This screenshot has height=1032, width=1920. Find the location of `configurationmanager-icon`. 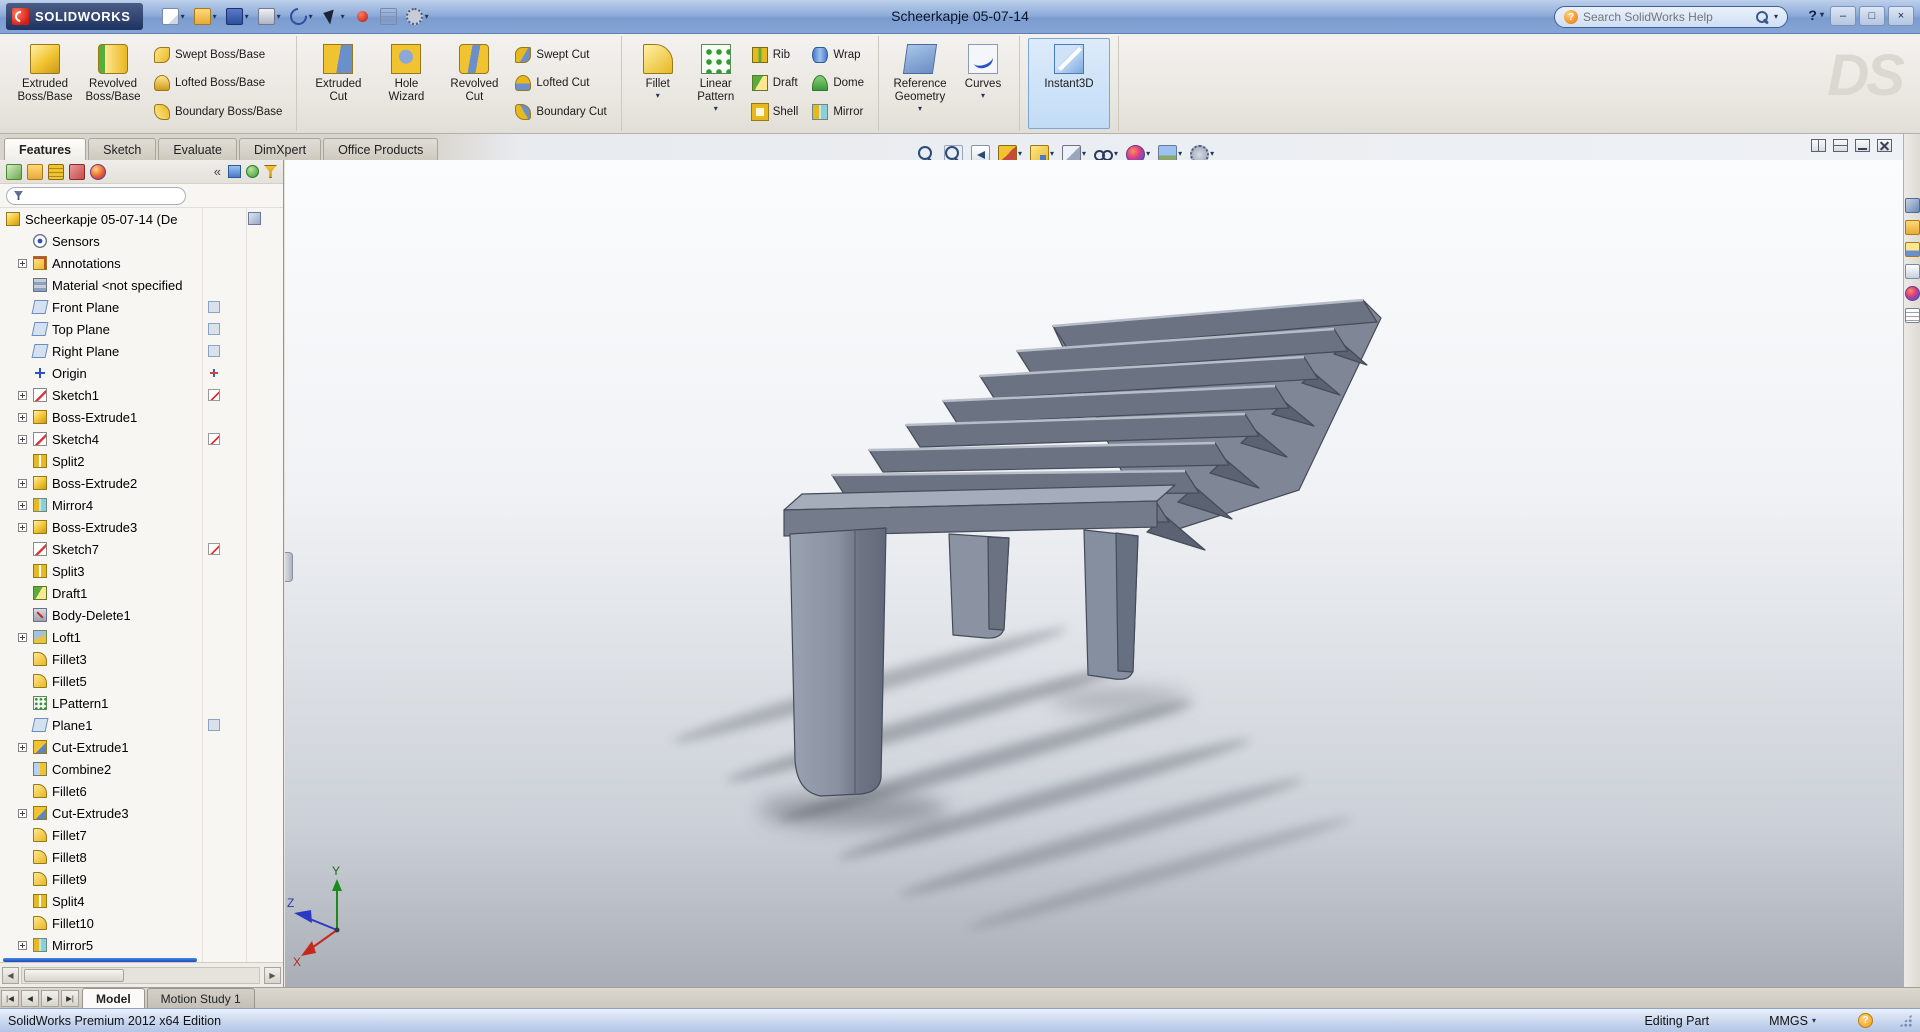

configurationmanager-icon is located at coordinates (56, 171).